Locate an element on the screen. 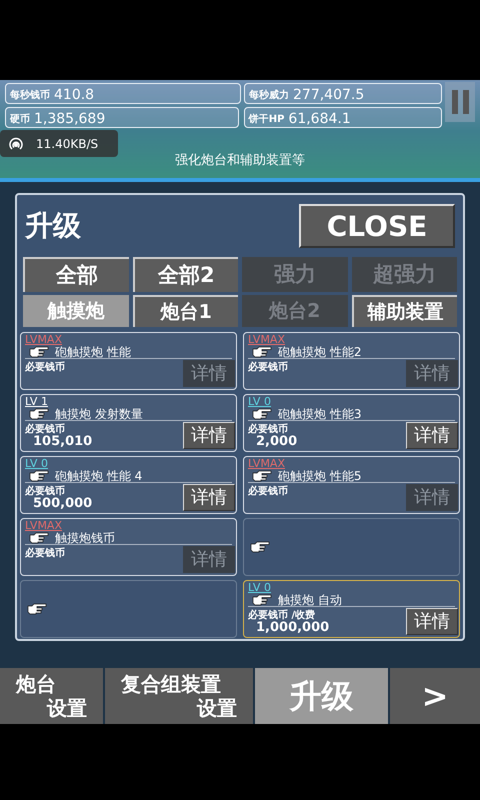 The height and width of the screenshot is (800, 480). stat-label: 每秒钱币 is located at coordinates (30, 96).